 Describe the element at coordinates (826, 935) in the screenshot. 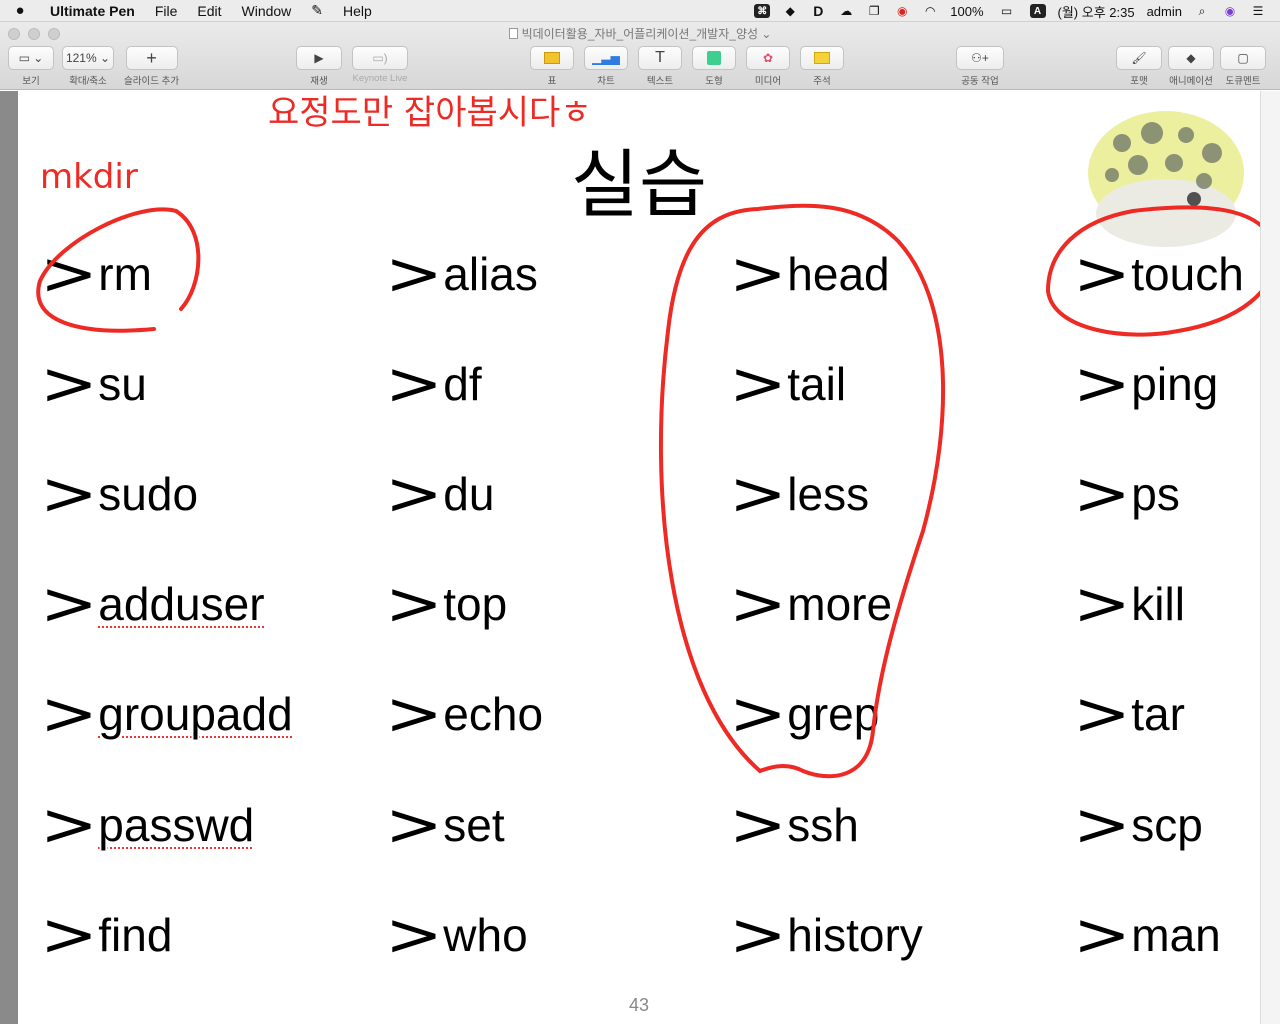

I see `command-item: > history` at that location.